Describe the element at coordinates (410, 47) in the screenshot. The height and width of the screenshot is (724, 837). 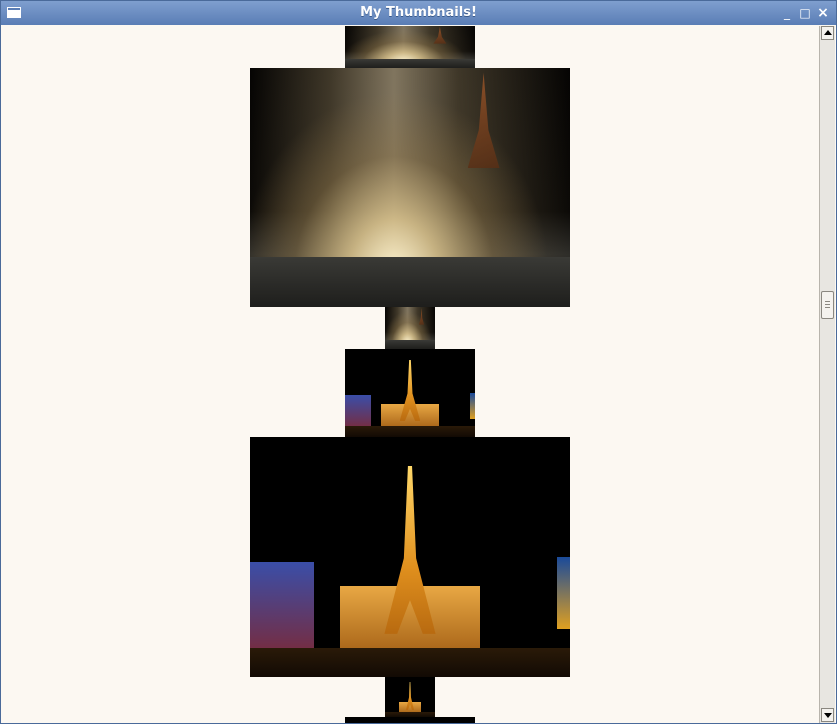
I see `thumbnail-fountain-medium` at that location.